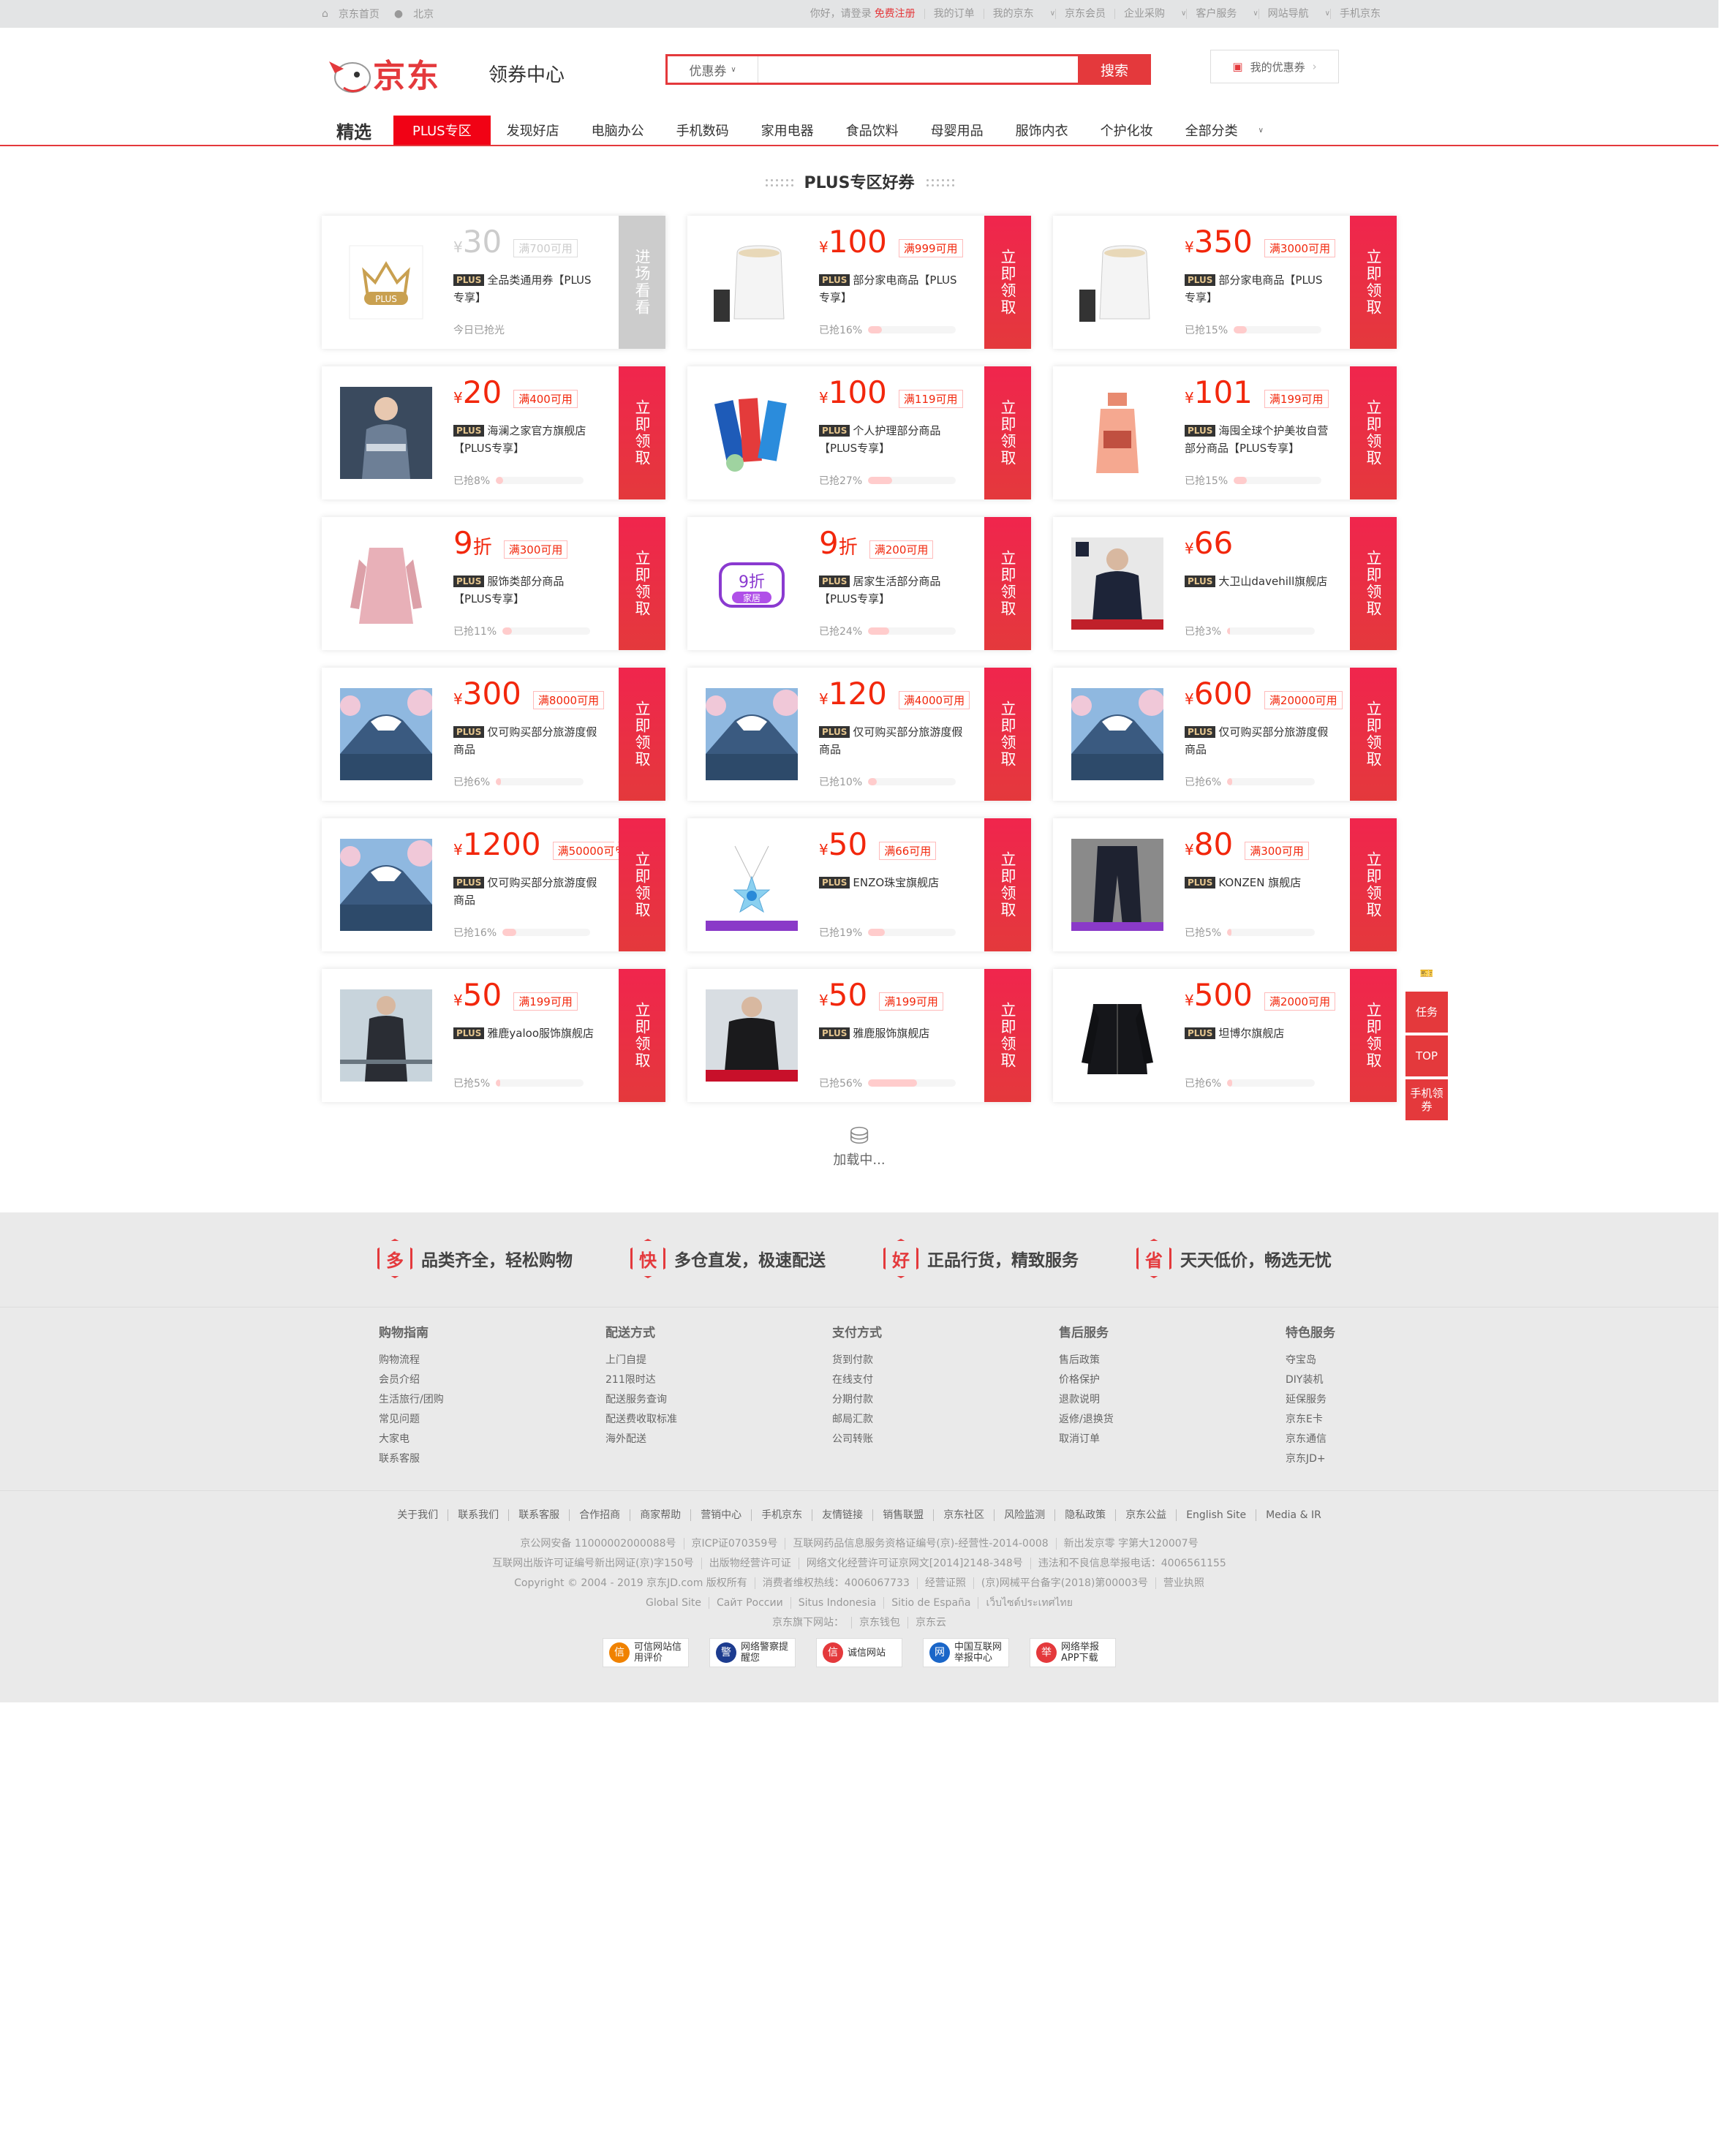  What do you see at coordinates (964, 1515) in the screenshot?
I see `footer-bottom-link: 京东社区` at bounding box center [964, 1515].